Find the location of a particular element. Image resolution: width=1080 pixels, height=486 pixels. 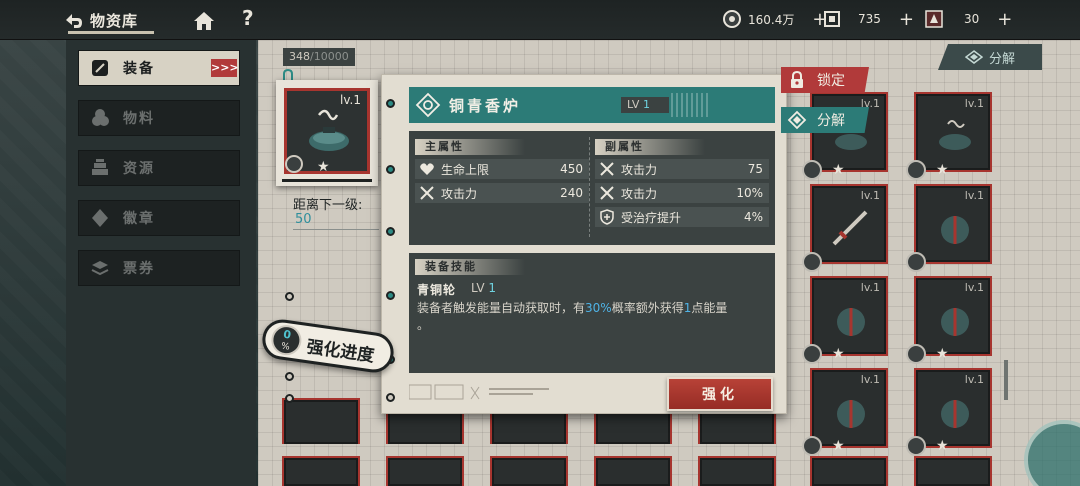

add-energy-button: + is located at coordinates (1004, 19).